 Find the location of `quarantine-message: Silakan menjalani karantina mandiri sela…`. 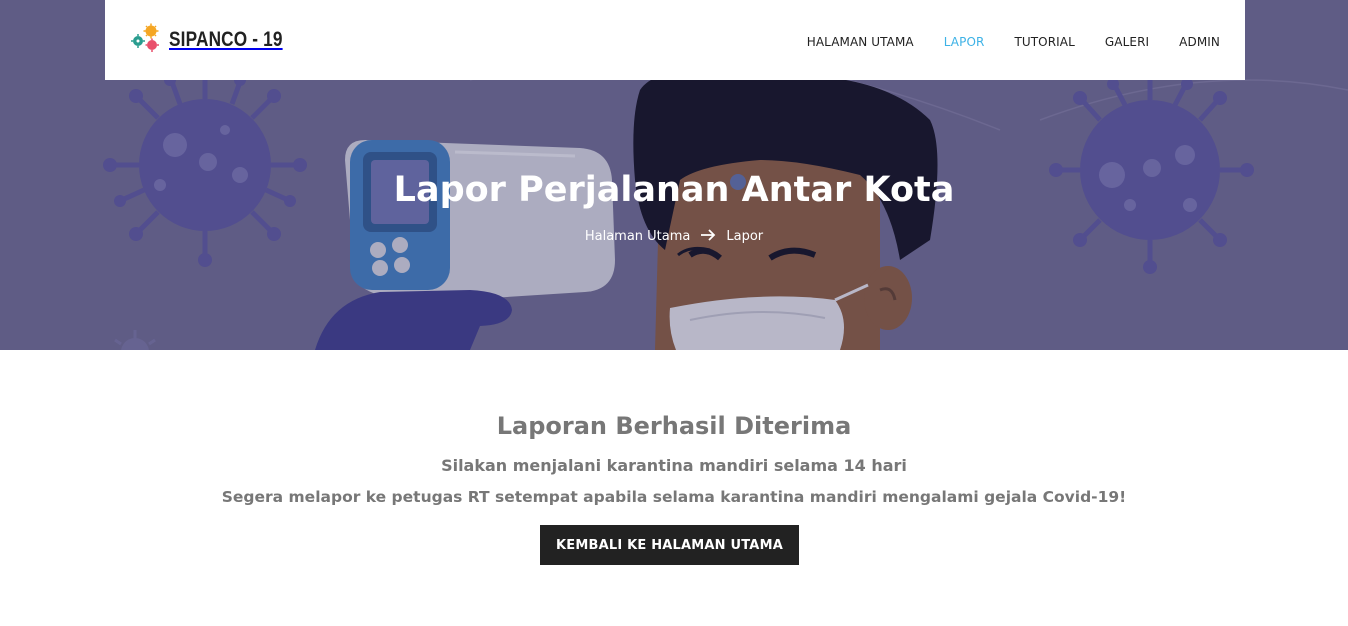

quarantine-message: Silakan menjalani karantina mandiri sela… is located at coordinates (674, 465).